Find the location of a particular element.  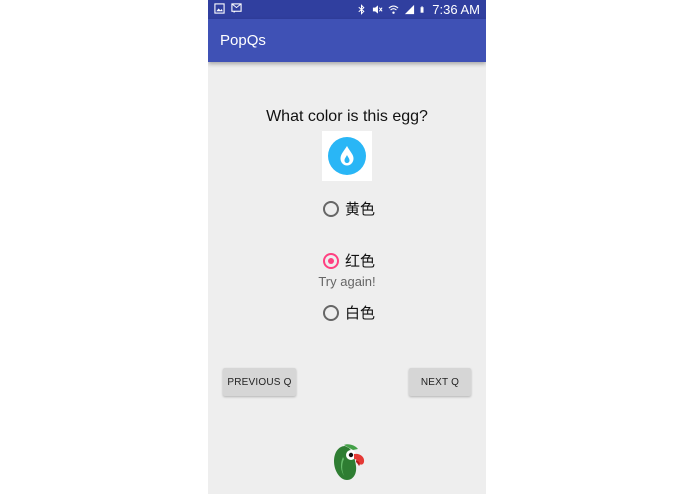

option-radio-1: 黄色 is located at coordinates (349, 208).